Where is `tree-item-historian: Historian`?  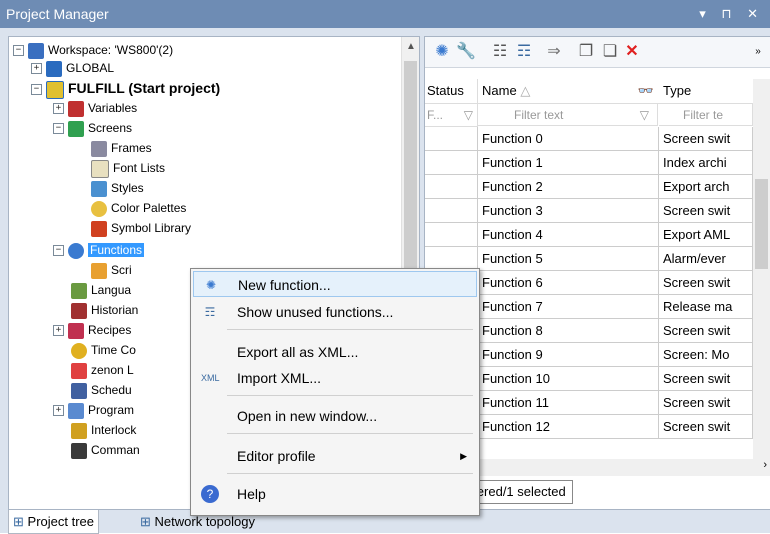
tree-item-historian: Historian is located at coordinates (104, 310).